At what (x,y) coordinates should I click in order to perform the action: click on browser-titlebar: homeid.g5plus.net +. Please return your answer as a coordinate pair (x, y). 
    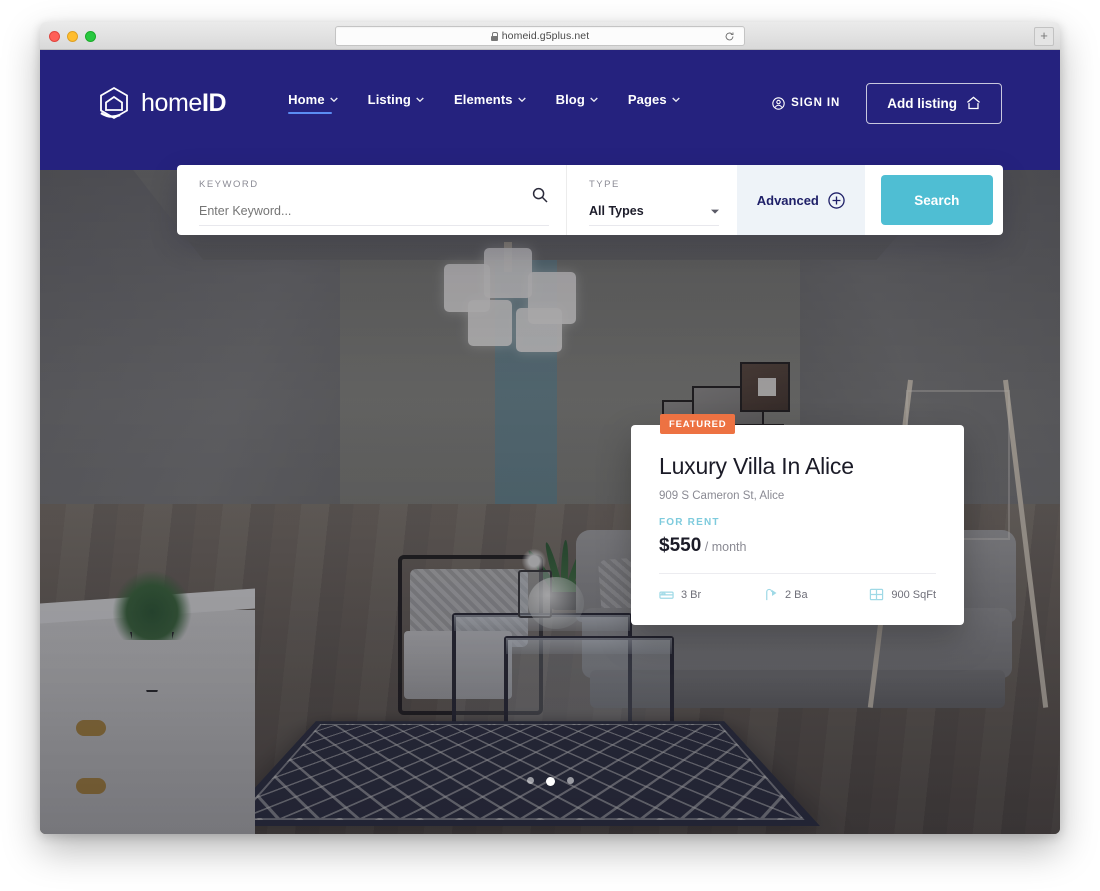
    Looking at the image, I should click on (550, 36).